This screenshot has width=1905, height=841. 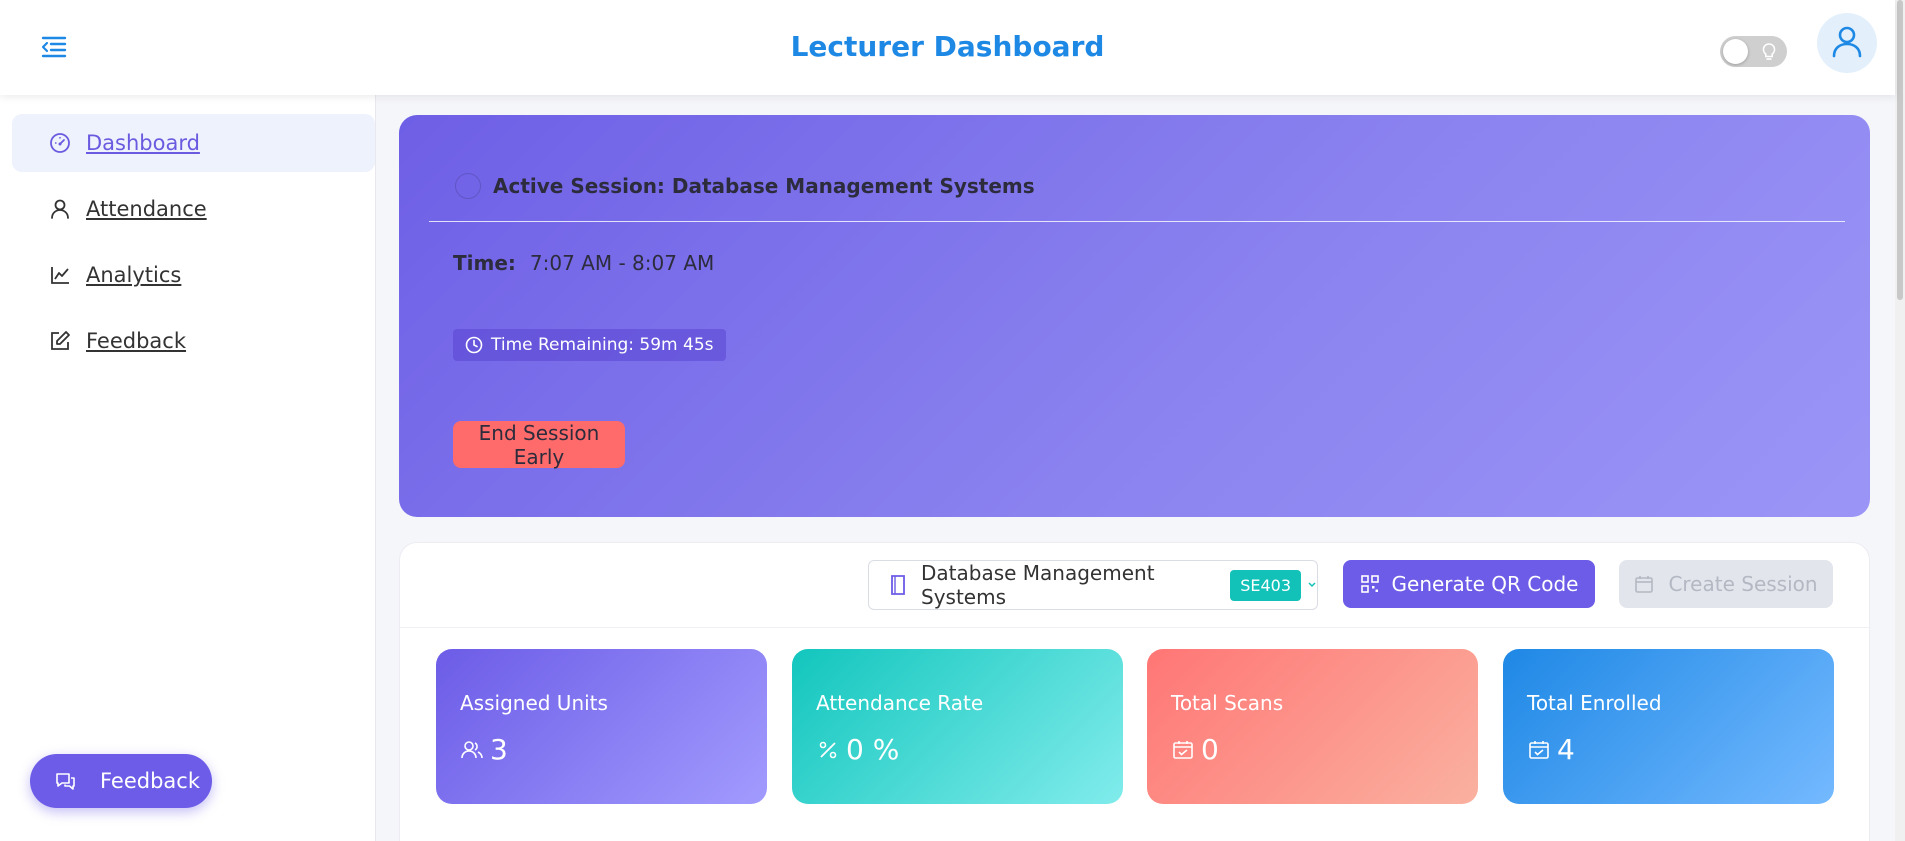 I want to click on edit-icon, so click(x=60, y=341).